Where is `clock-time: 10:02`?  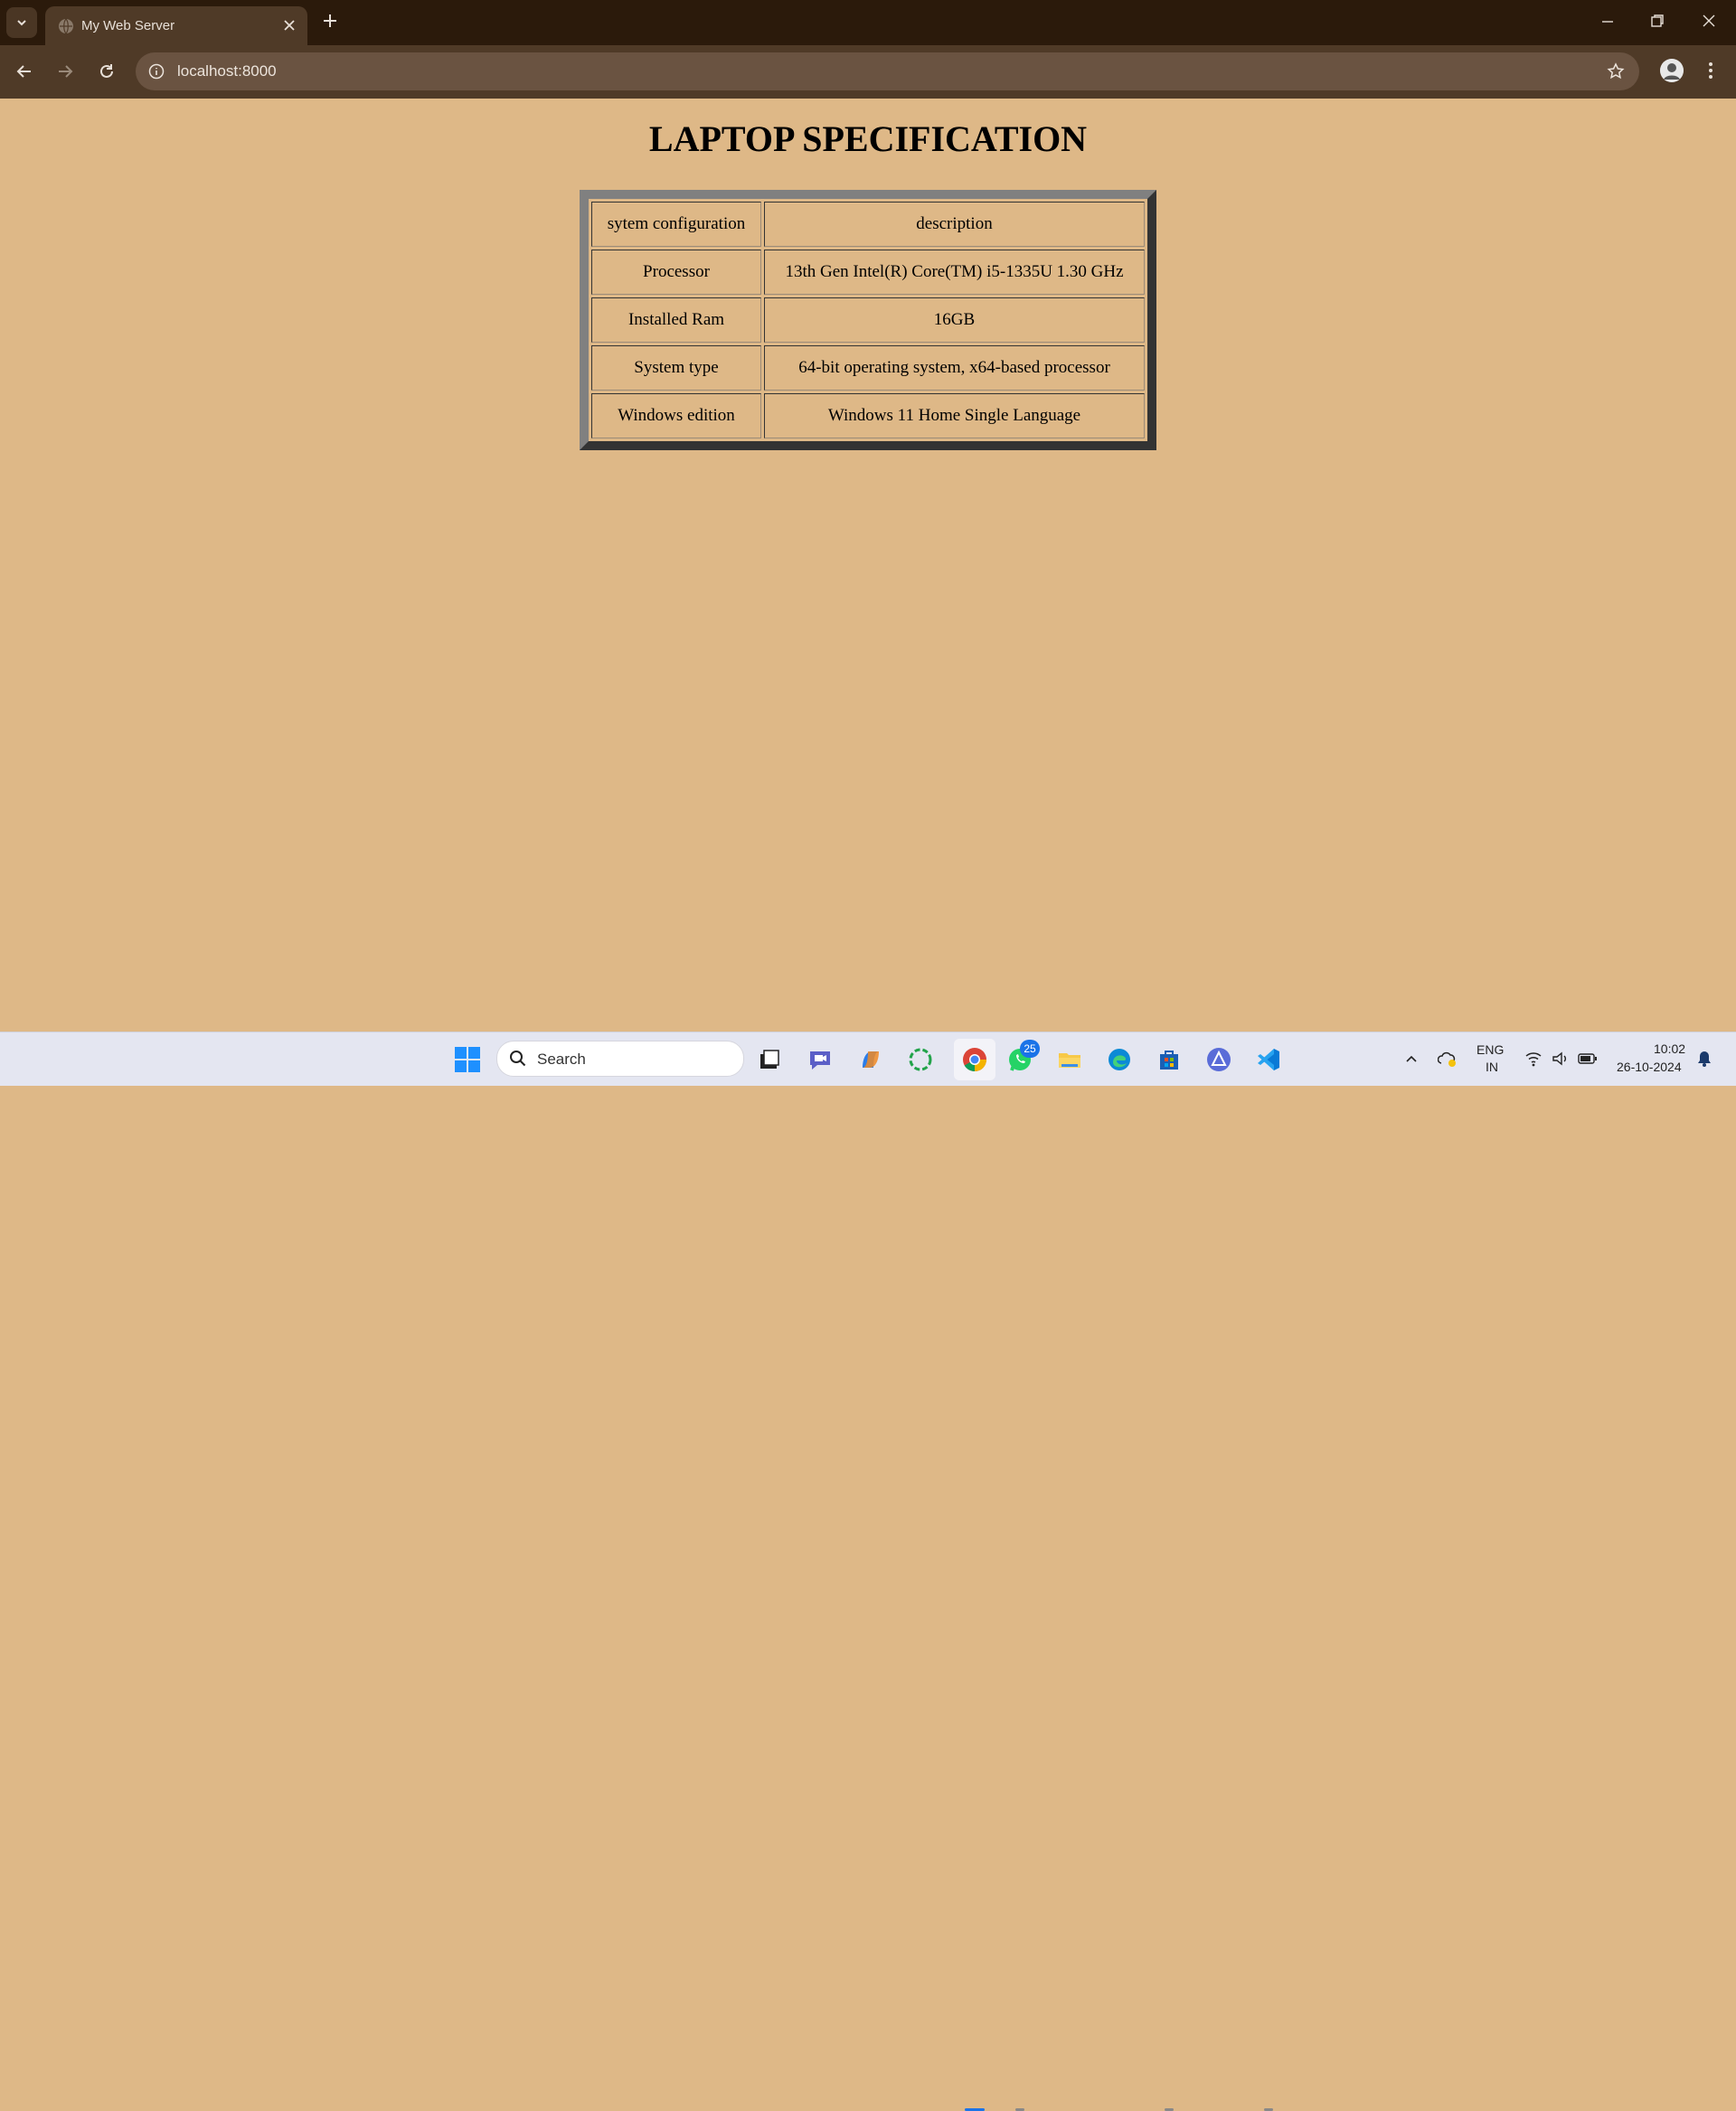 clock-time: 10:02 is located at coordinates (1670, 1048).